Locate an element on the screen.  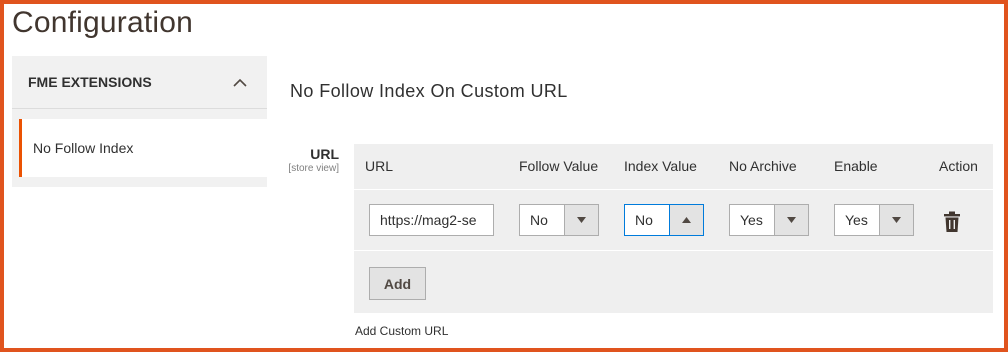
page-title: Configuration is located at coordinates (103, 22).